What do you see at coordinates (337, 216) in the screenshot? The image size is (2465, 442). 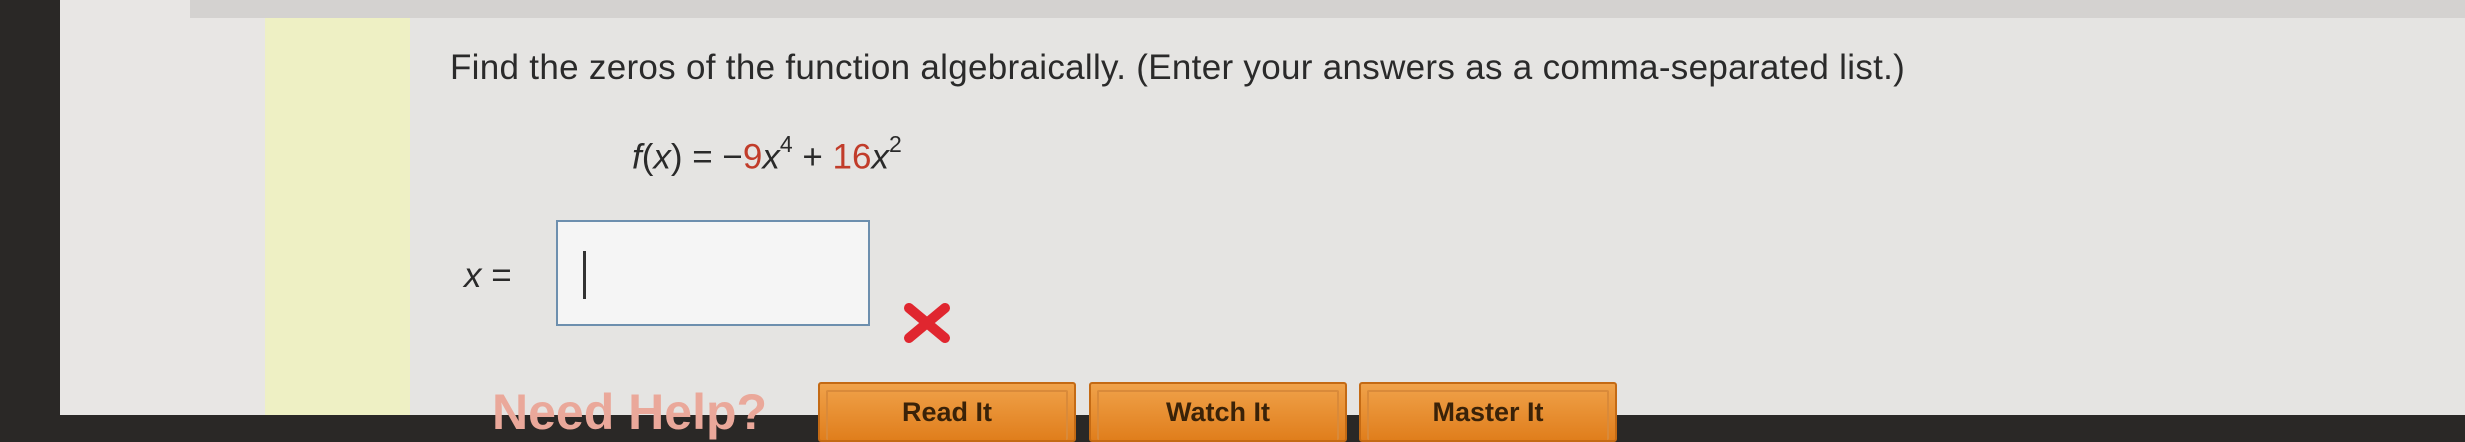 I see `question-margin-bar` at bounding box center [337, 216].